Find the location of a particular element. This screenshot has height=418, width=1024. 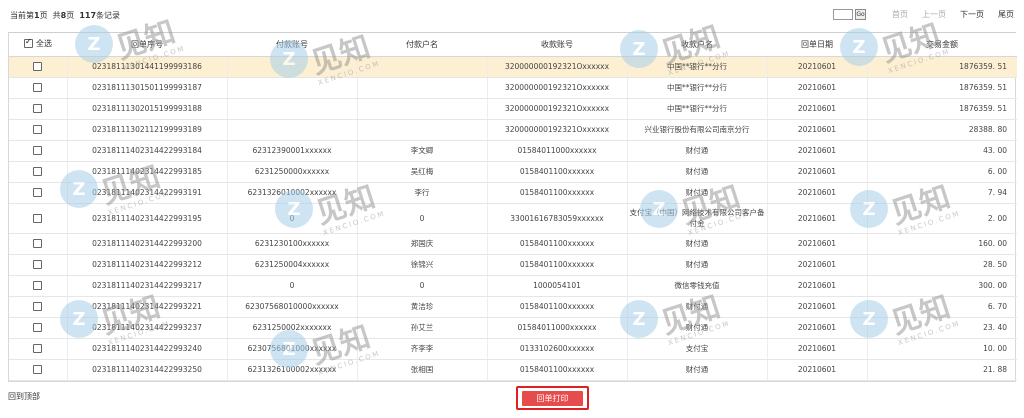

cell-amount: 10. 00 is located at coordinates (942, 349).